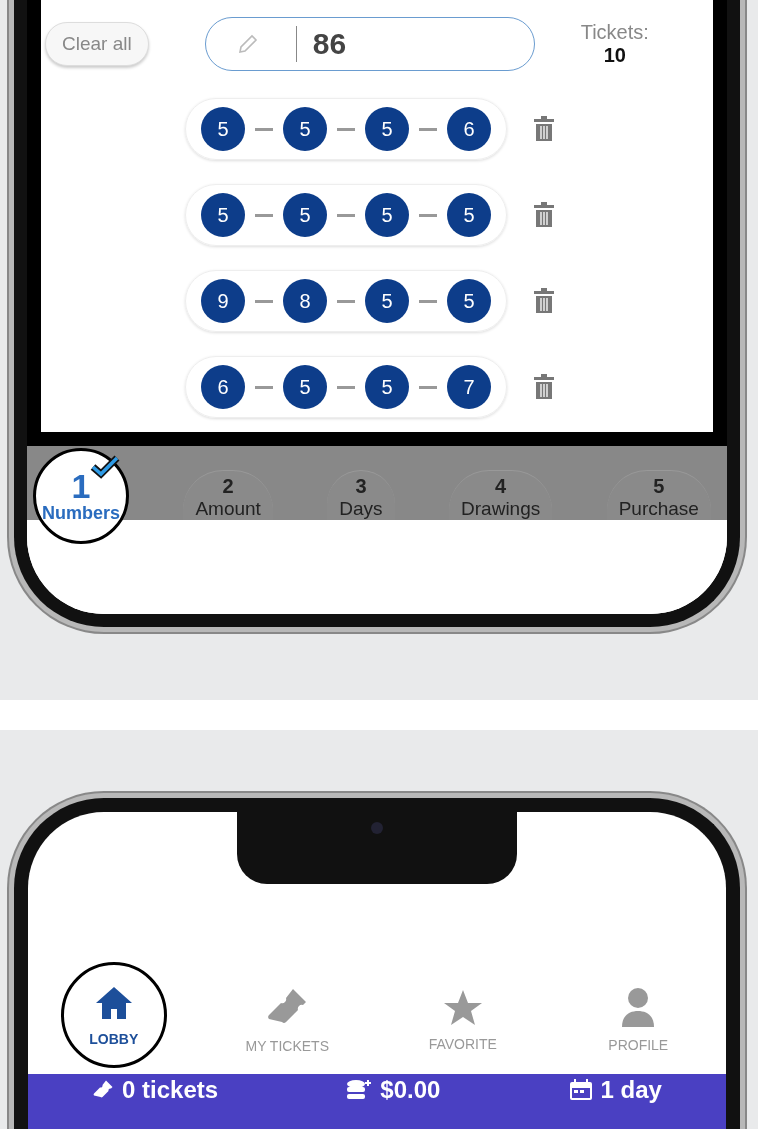 This screenshot has height=1129, width=758. I want to click on nav-tab: MY TICKETS, so click(287, 1020).